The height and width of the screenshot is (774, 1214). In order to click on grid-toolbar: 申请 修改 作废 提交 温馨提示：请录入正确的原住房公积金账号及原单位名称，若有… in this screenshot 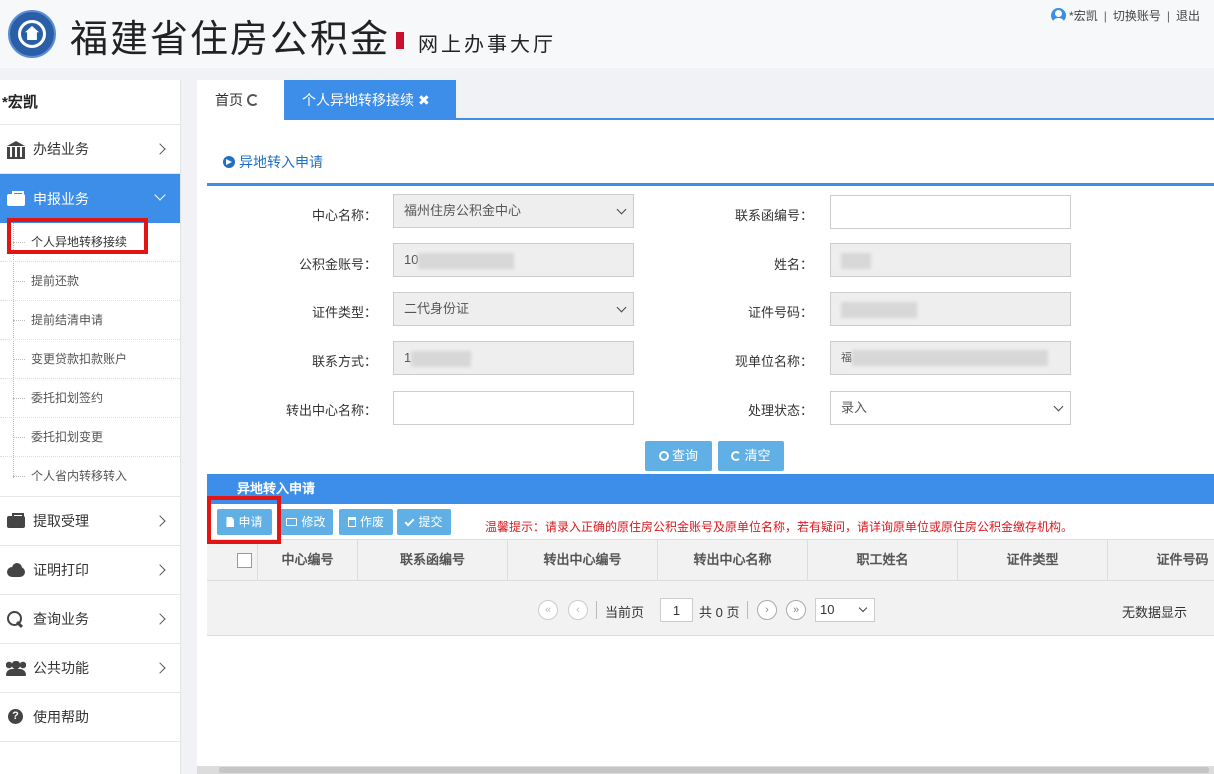, I will do `click(710, 521)`.